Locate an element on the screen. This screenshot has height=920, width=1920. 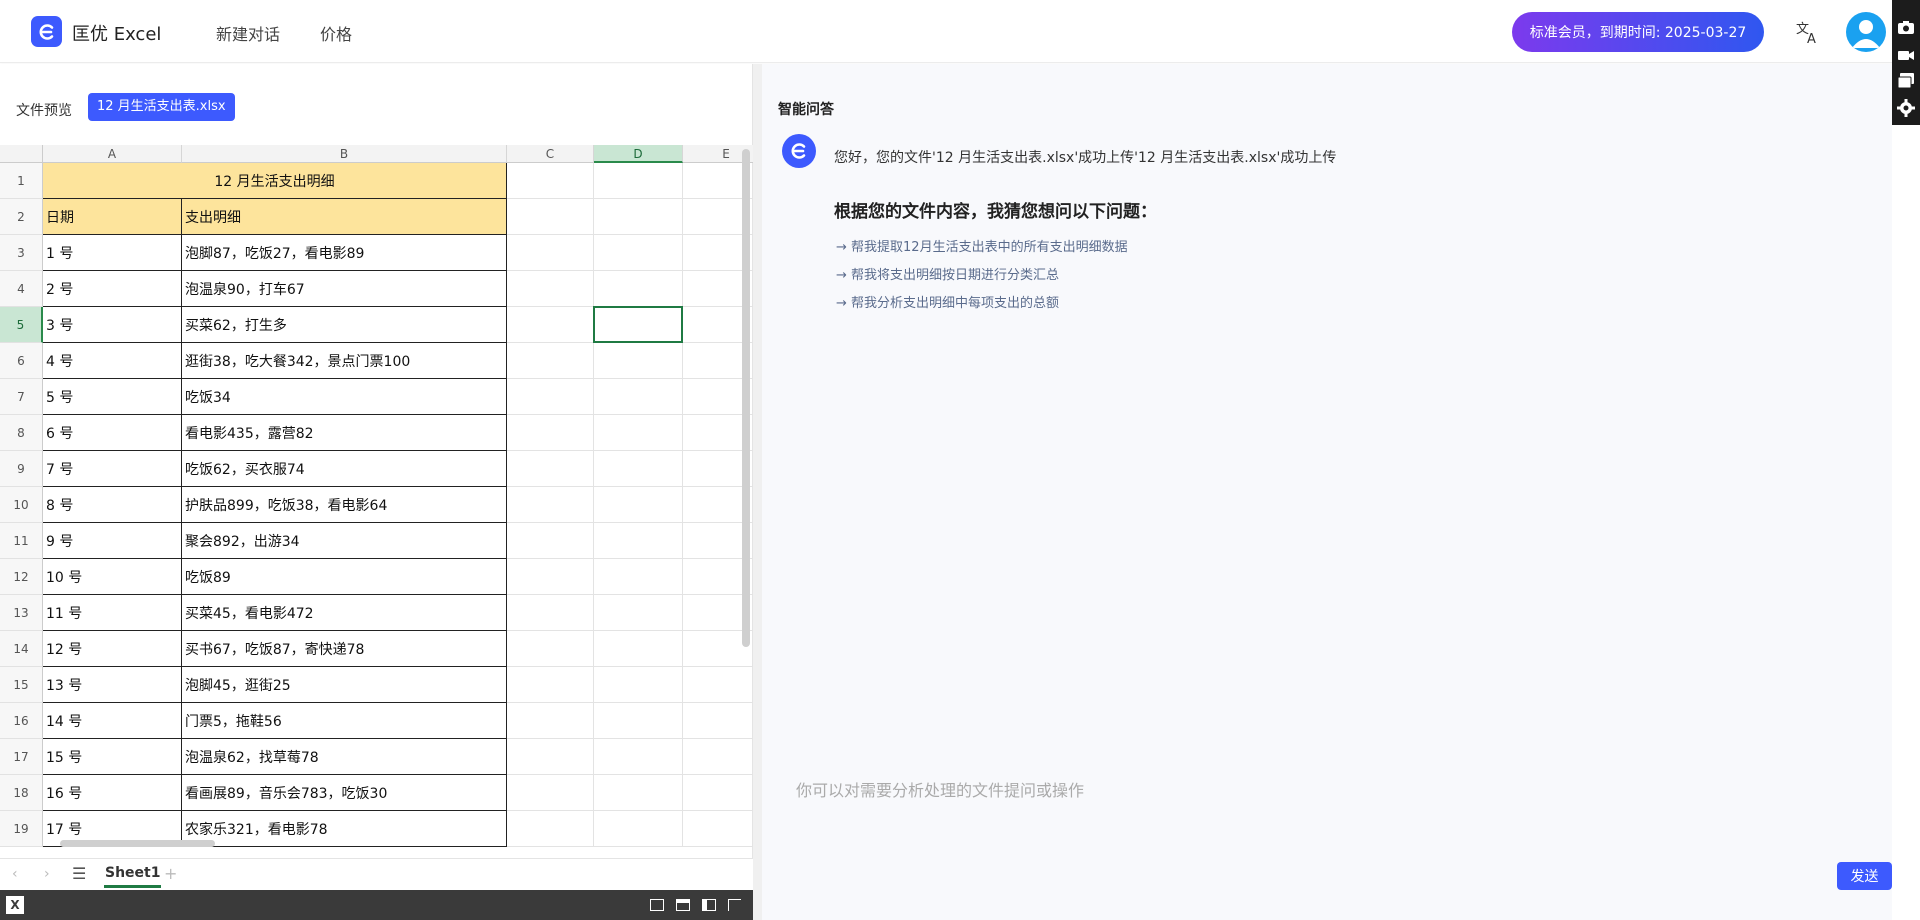
row-header: 17 is located at coordinates (21, 757).